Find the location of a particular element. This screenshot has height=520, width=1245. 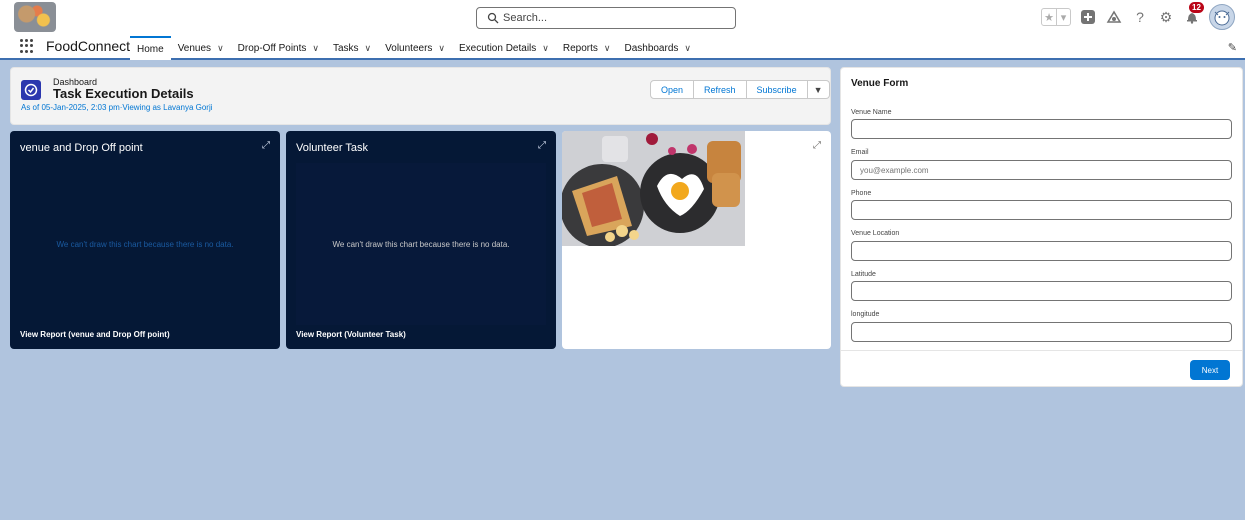

subscribe-button: Subscribe is located at coordinates (777, 89).